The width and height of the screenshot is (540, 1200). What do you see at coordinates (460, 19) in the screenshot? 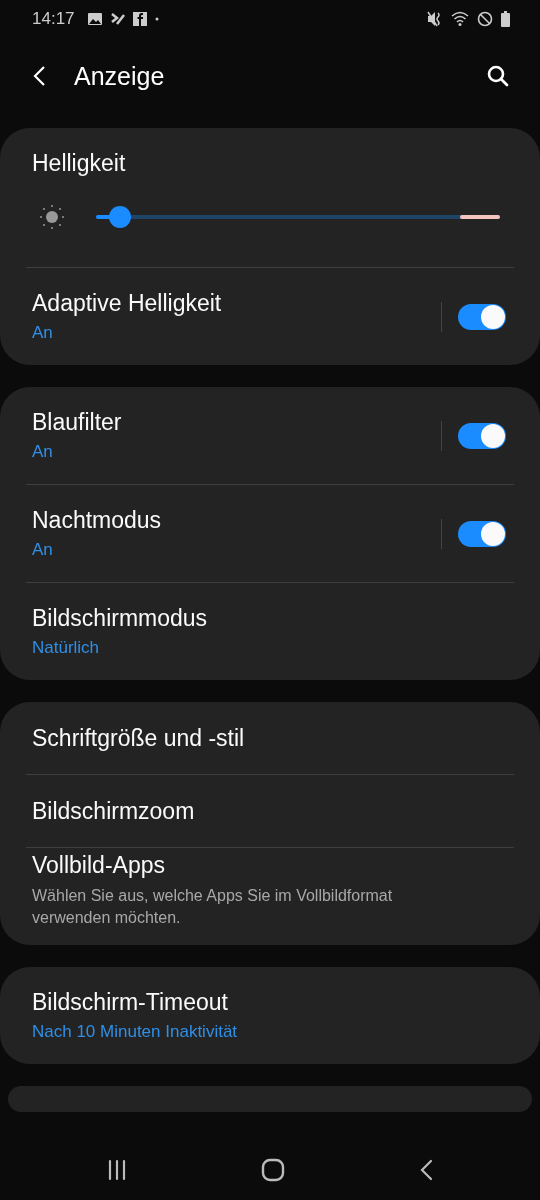
I see `wifi-icon` at bounding box center [460, 19].